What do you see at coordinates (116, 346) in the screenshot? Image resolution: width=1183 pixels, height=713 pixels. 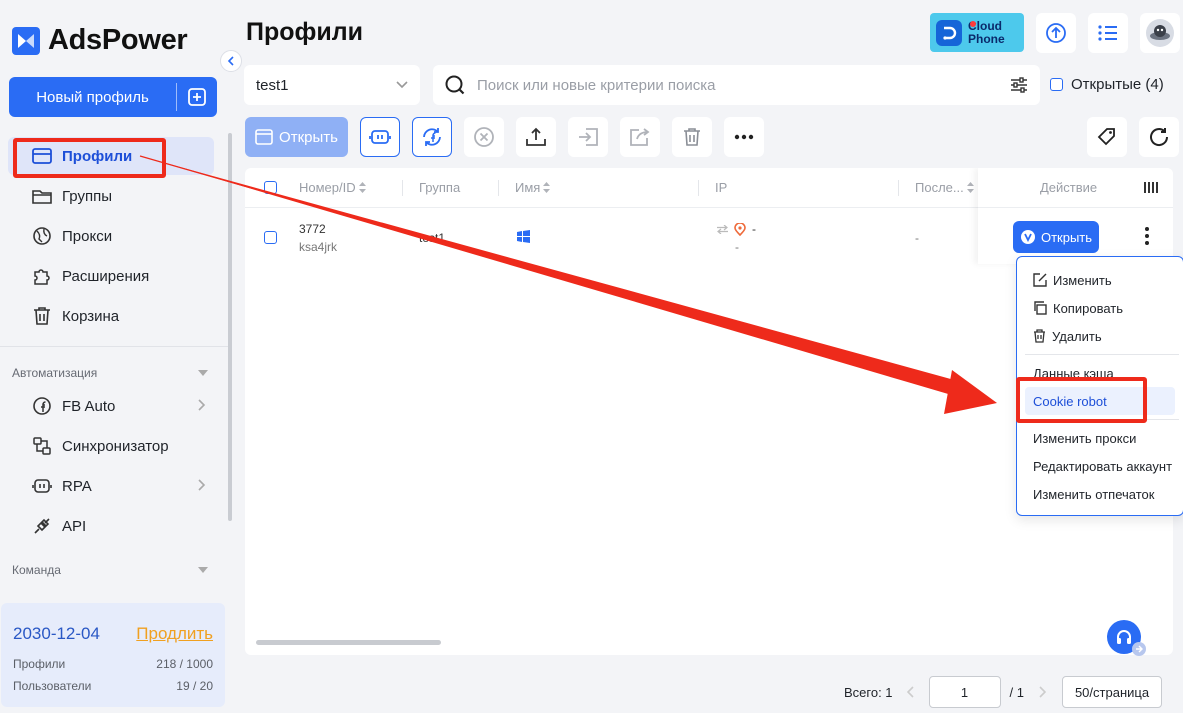 I see `sidebar-divider` at bounding box center [116, 346].